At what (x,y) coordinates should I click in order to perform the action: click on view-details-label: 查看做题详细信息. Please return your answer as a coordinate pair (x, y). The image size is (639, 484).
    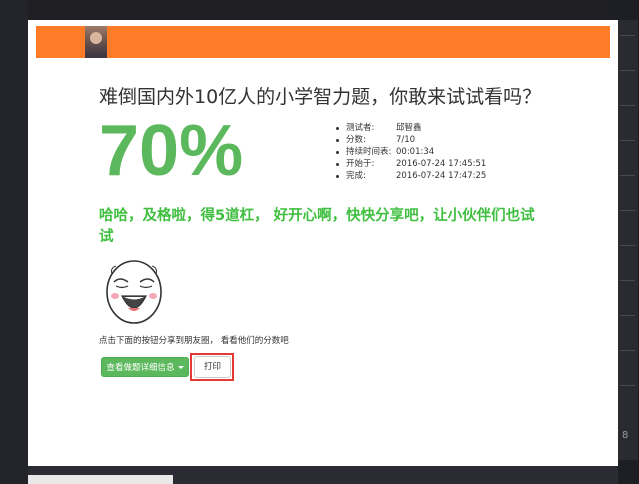
    Looking at the image, I should click on (140, 368).